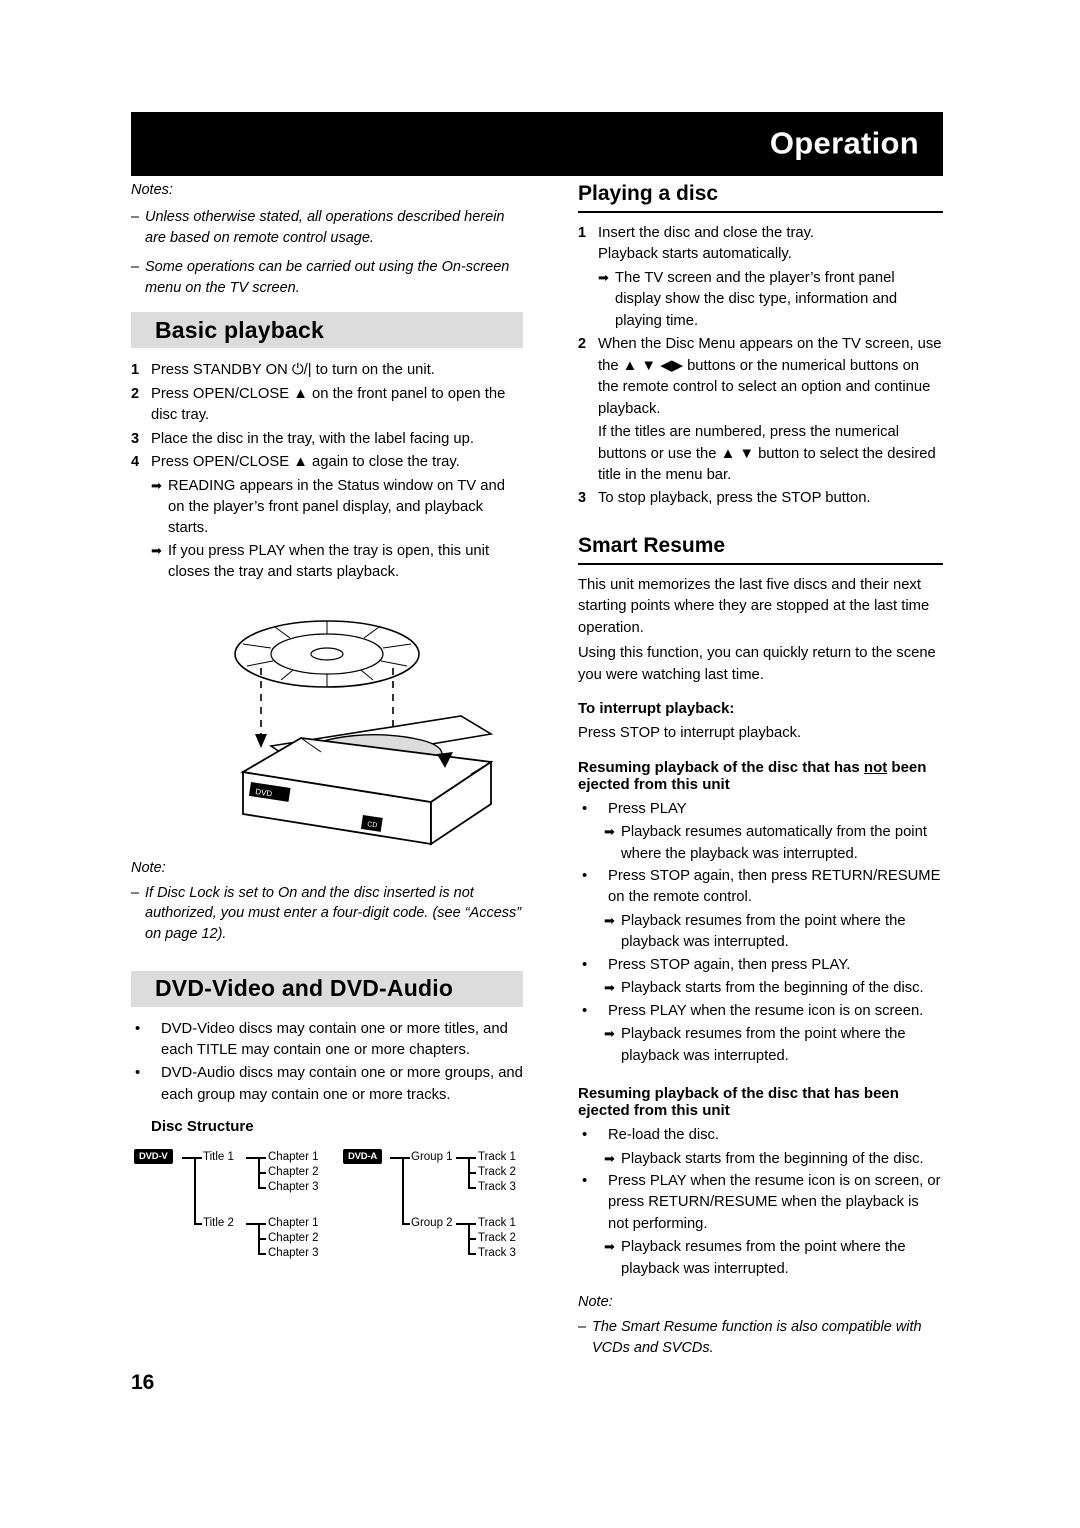 The height and width of the screenshot is (1528, 1080). I want to click on step-number: 2, so click(582, 344).